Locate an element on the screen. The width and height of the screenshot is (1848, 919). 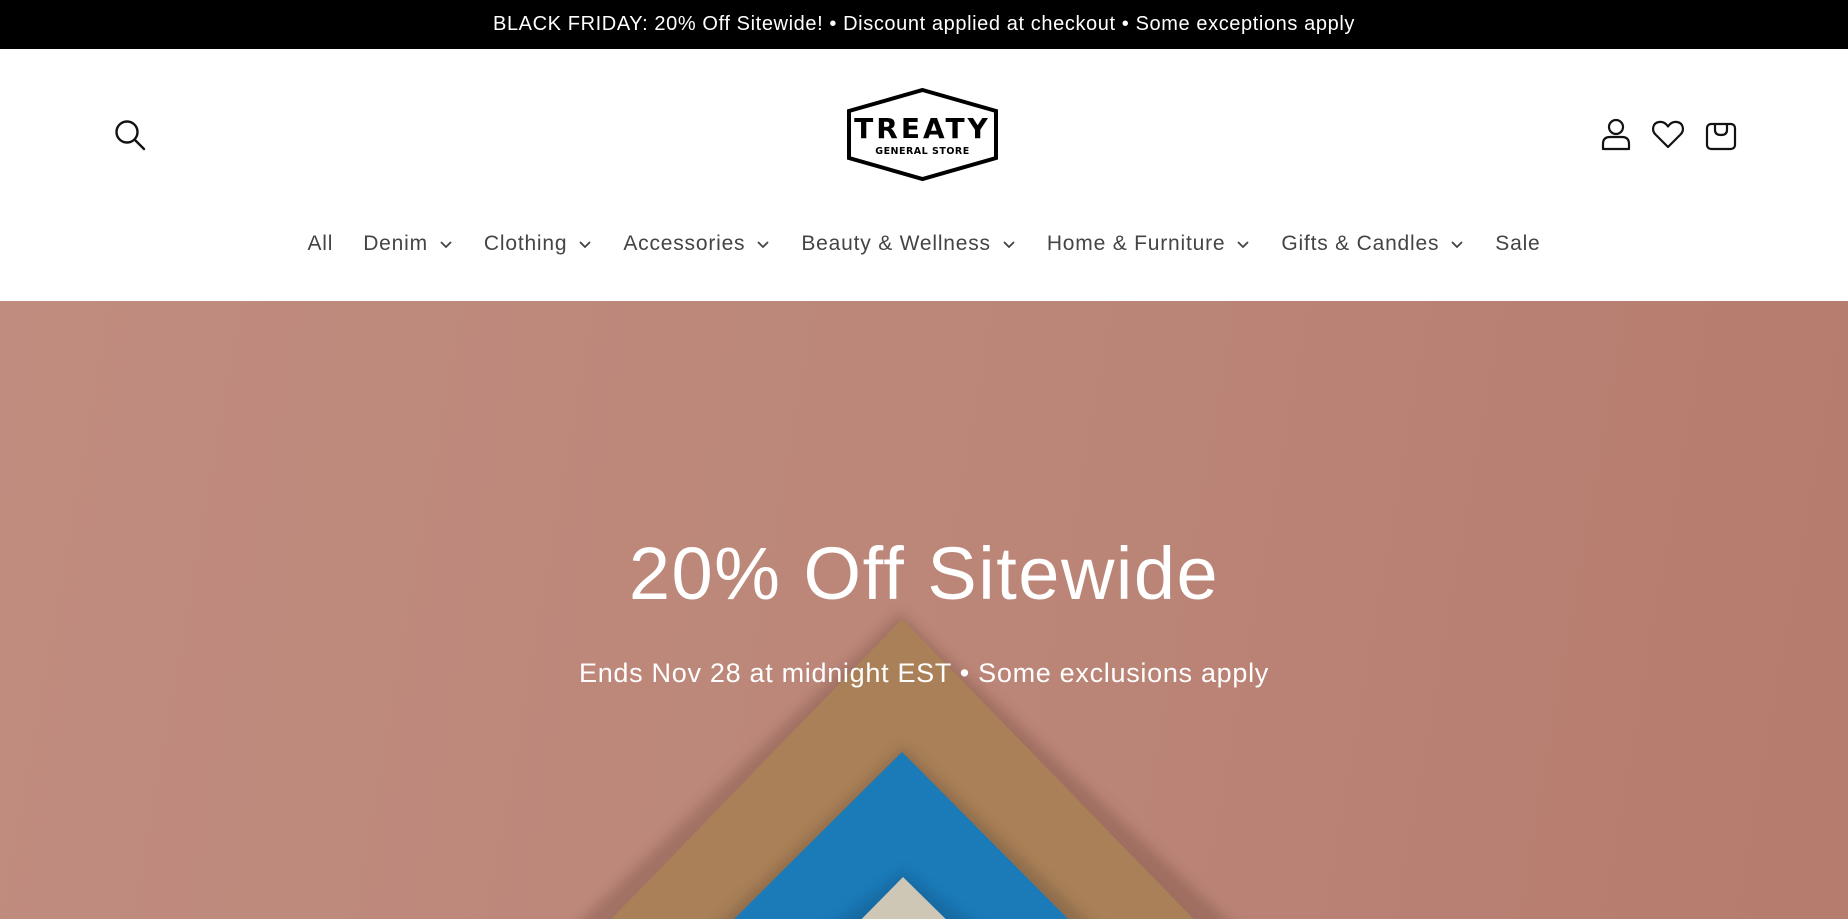
logo-subtext: GENERAL STORE is located at coordinates (922, 151).